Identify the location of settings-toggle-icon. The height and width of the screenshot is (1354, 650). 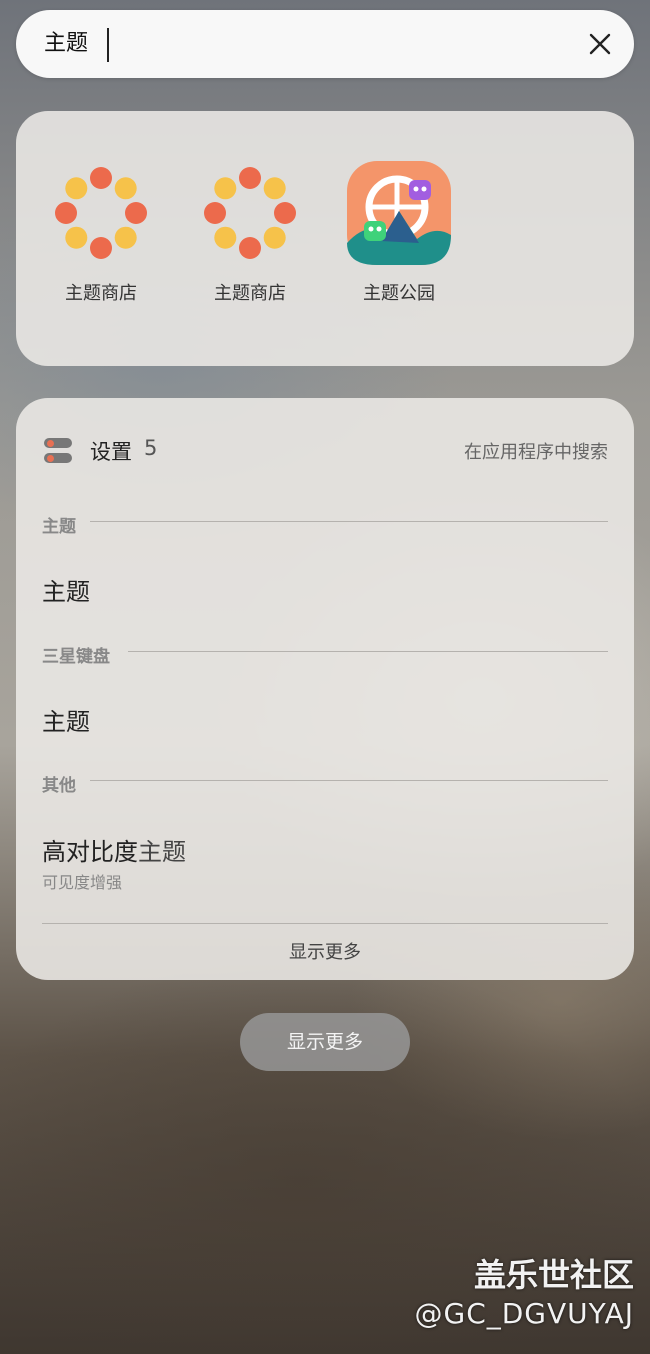
(58, 451).